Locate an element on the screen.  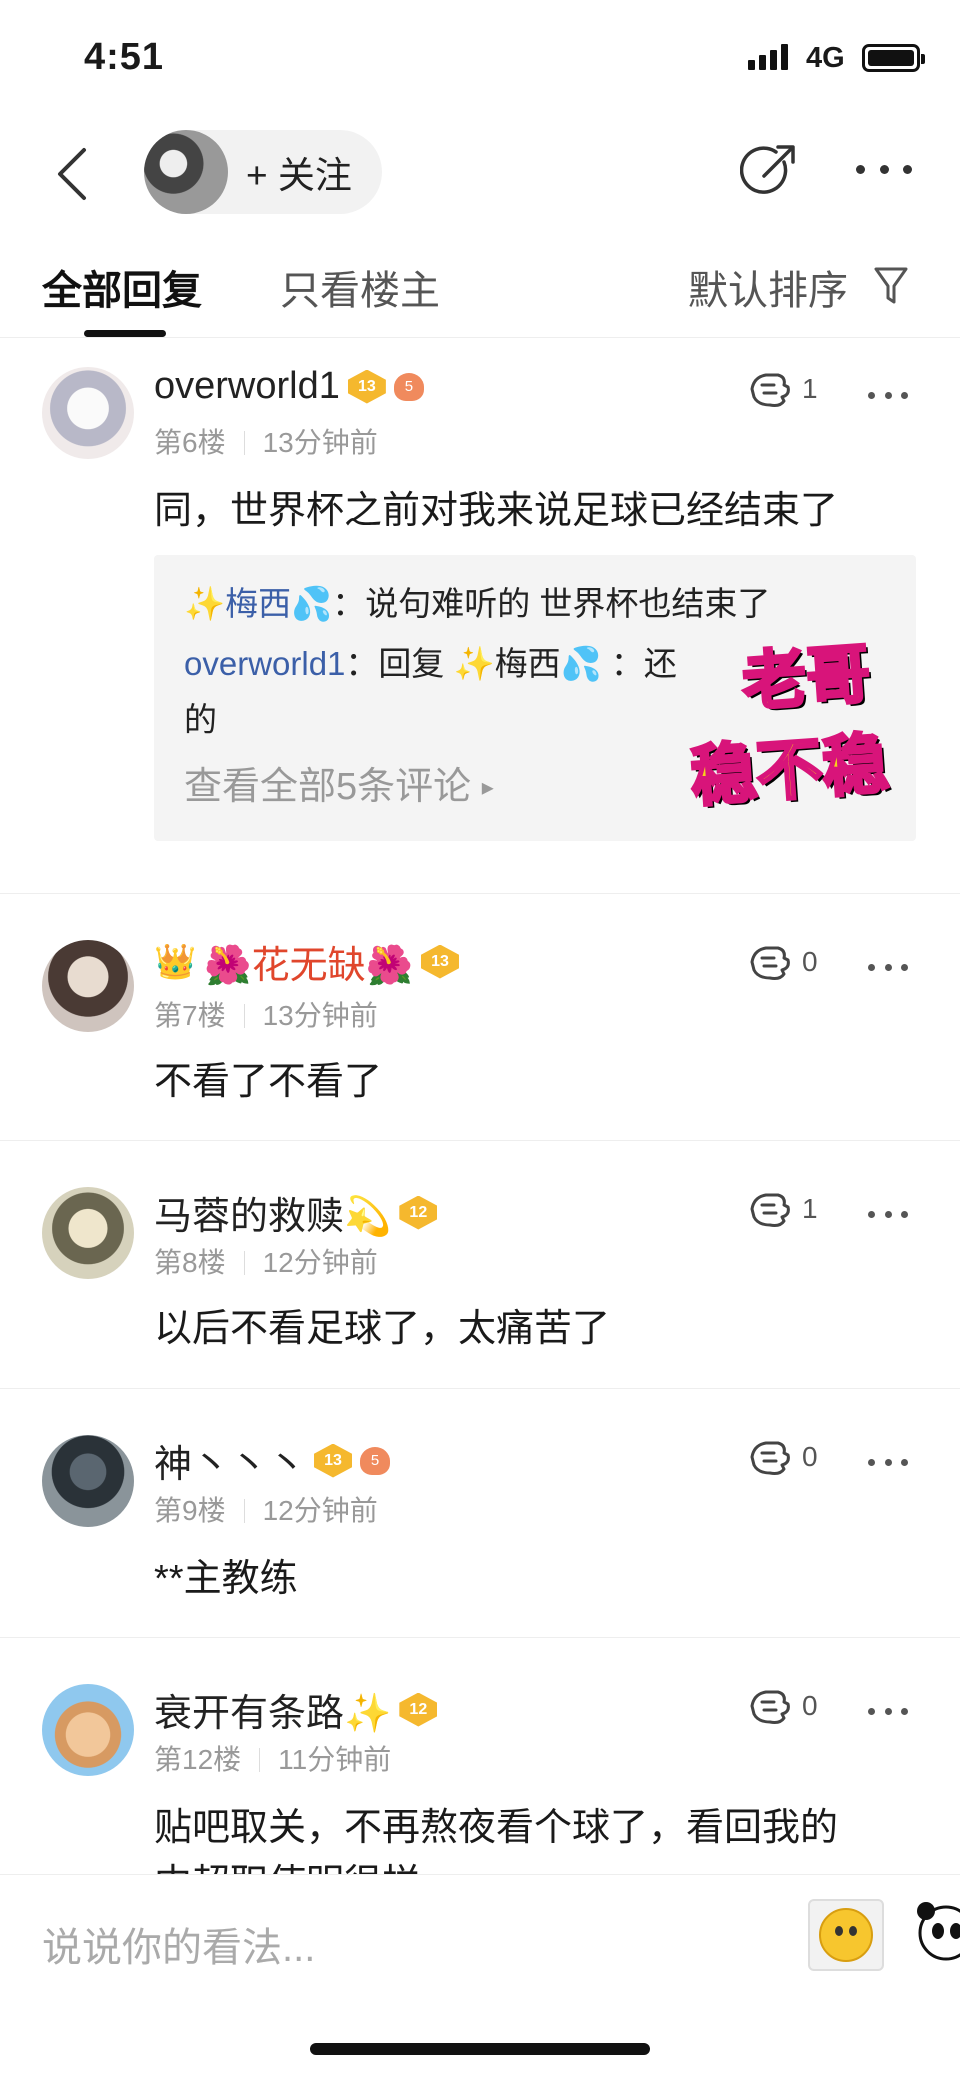
panda-icon is located at coordinates (936, 1931).